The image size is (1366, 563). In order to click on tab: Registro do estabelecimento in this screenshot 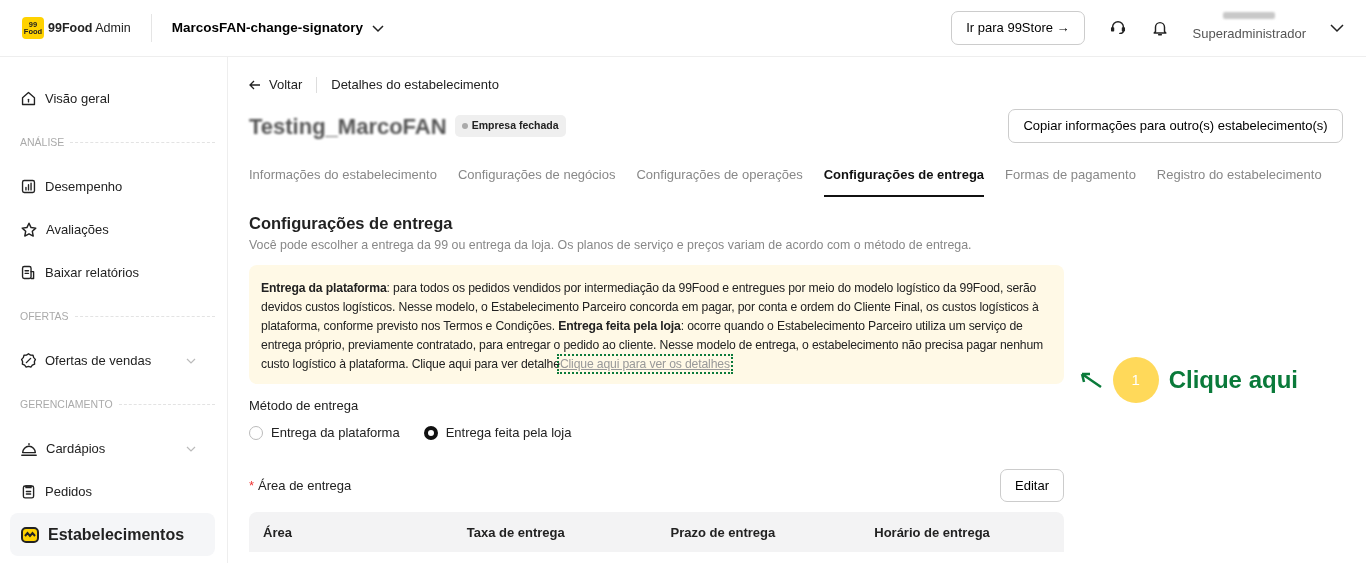, I will do `click(1239, 178)`.